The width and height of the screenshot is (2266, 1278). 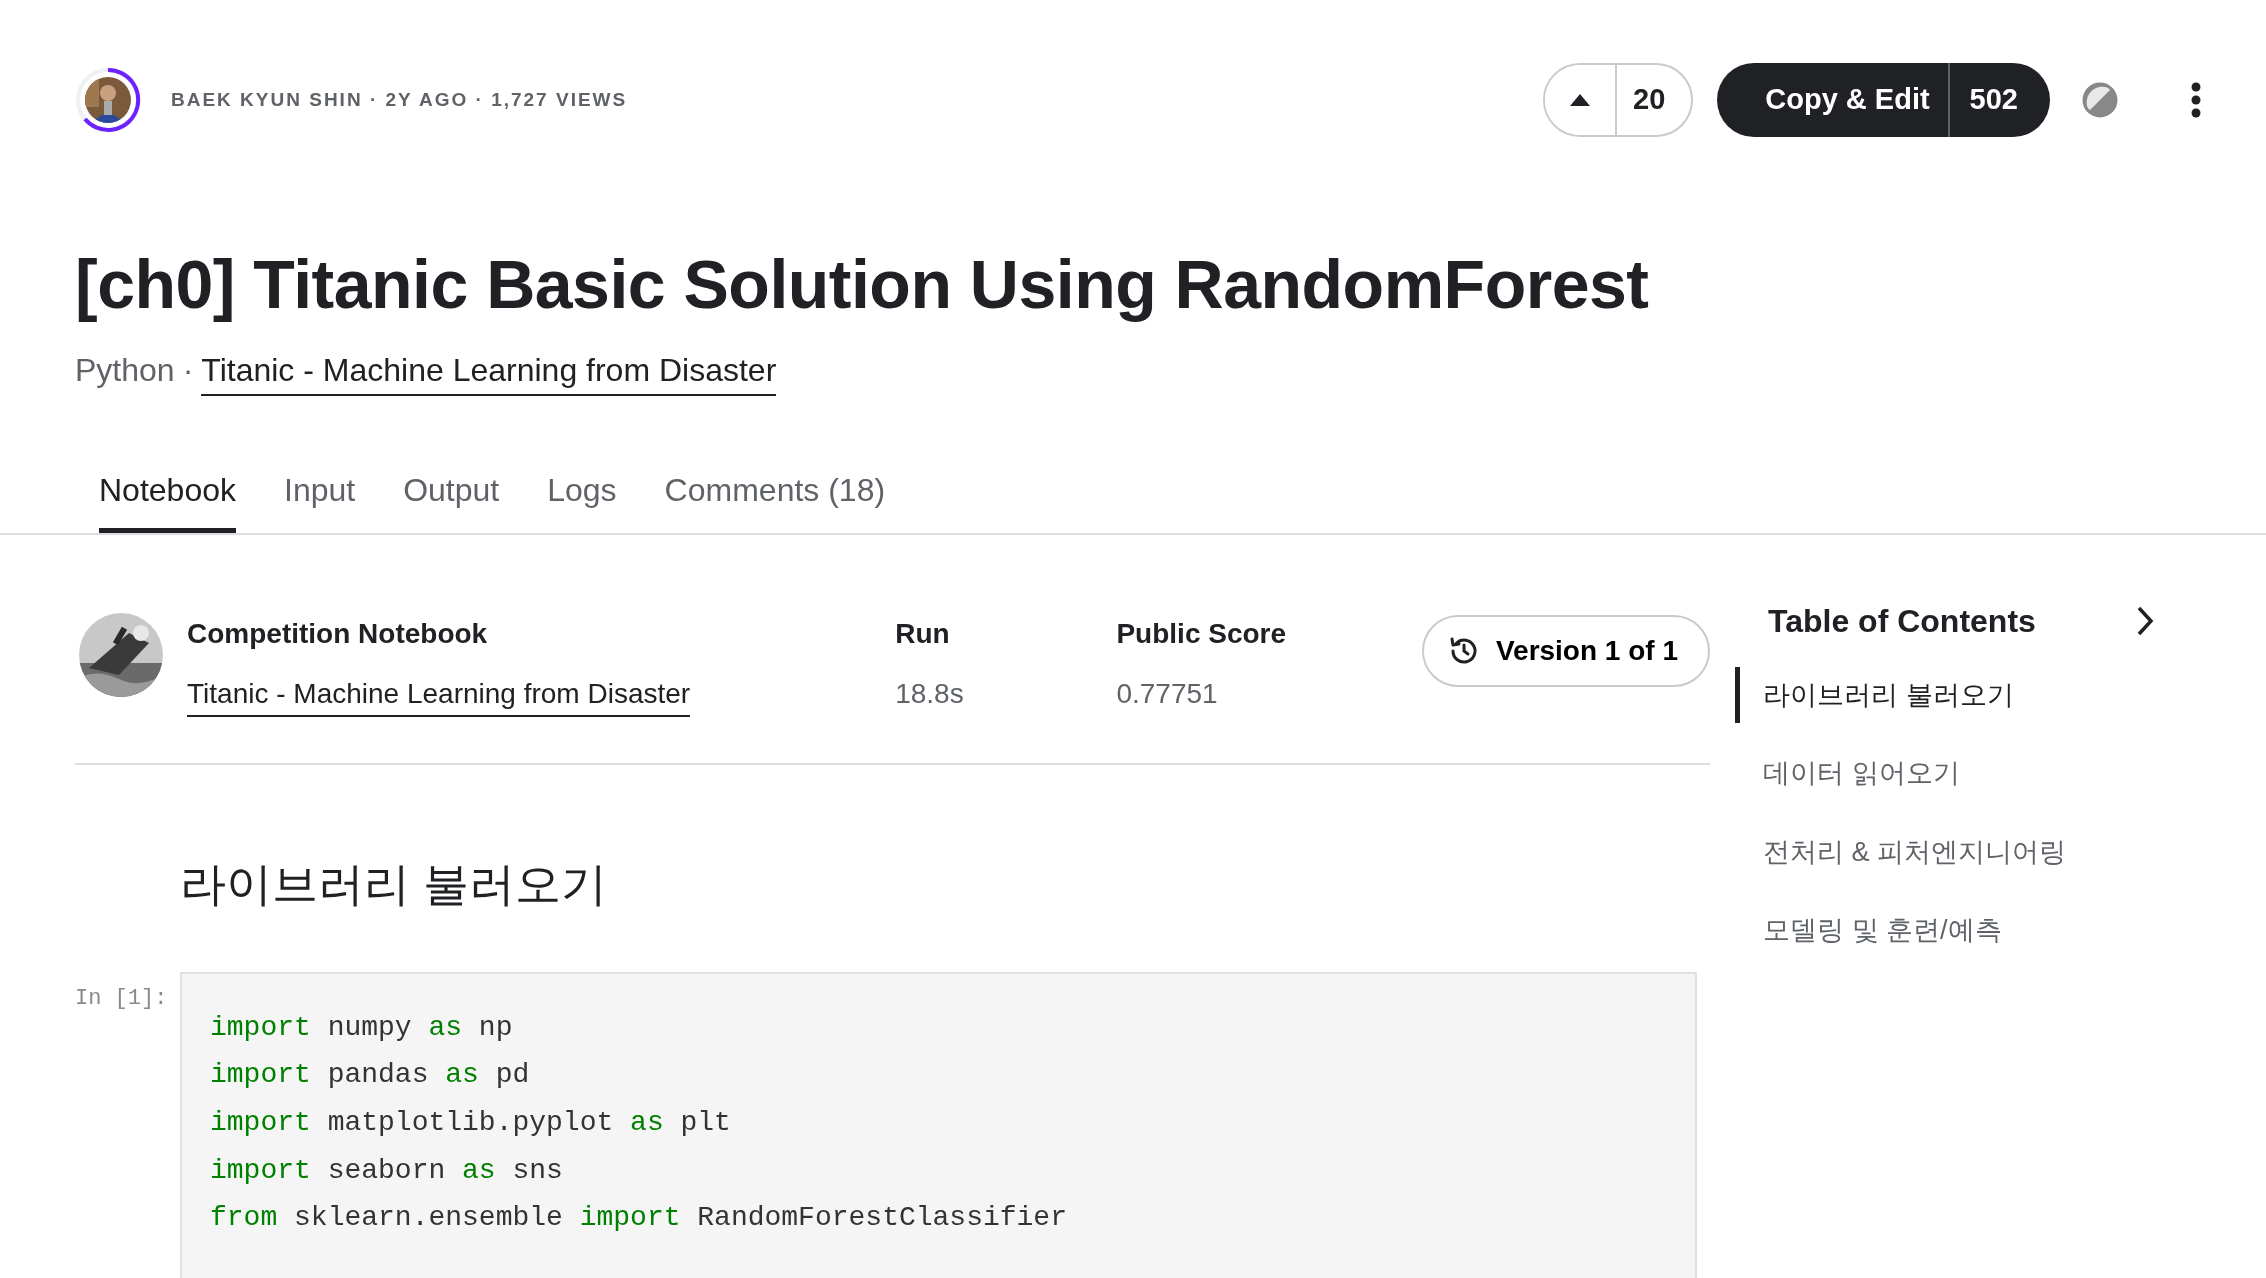 I want to click on code-line: import matplotlib.pyplot as plt, so click(x=471, y=1122).